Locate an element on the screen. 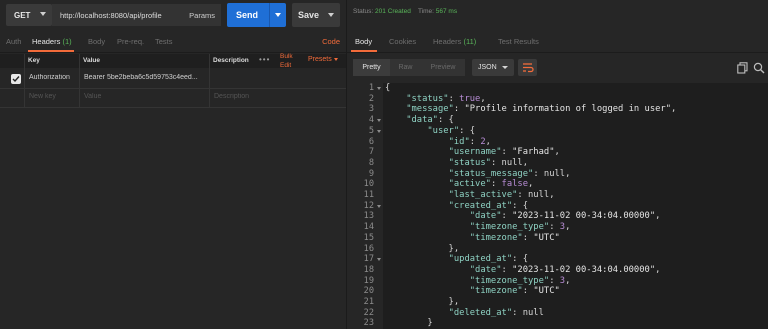 The height and width of the screenshot is (329, 768). code-line: "username": "Farhad", is located at coordinates (504, 152).